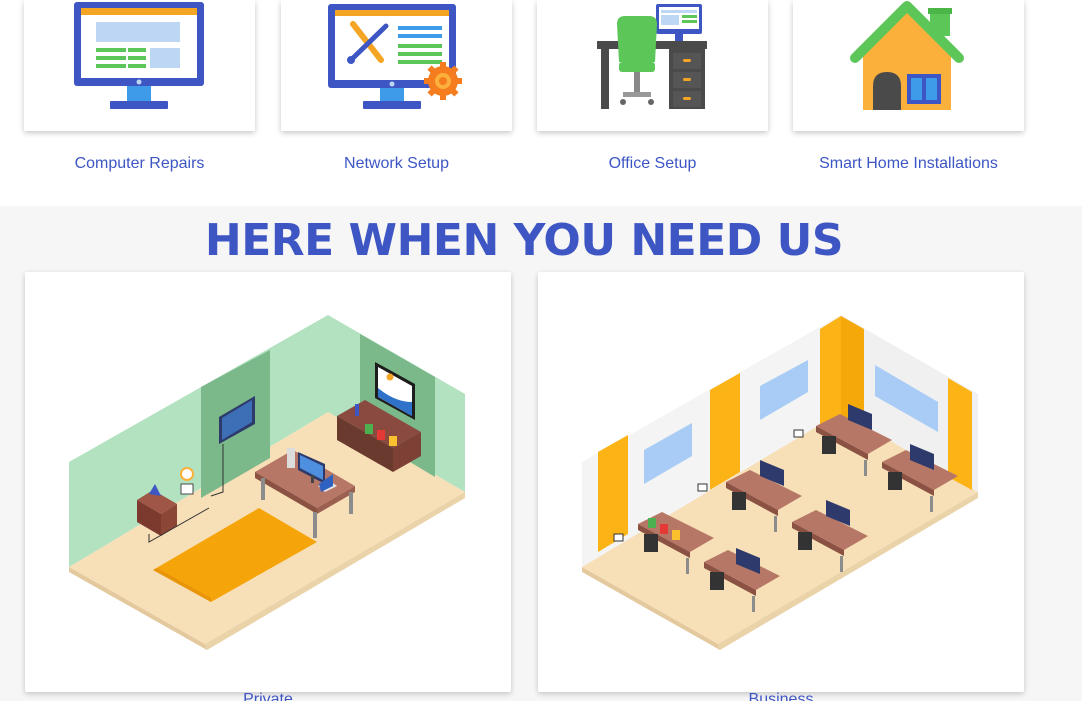  What do you see at coordinates (139, 55) in the screenshot?
I see `computer-monitor-icon` at bounding box center [139, 55].